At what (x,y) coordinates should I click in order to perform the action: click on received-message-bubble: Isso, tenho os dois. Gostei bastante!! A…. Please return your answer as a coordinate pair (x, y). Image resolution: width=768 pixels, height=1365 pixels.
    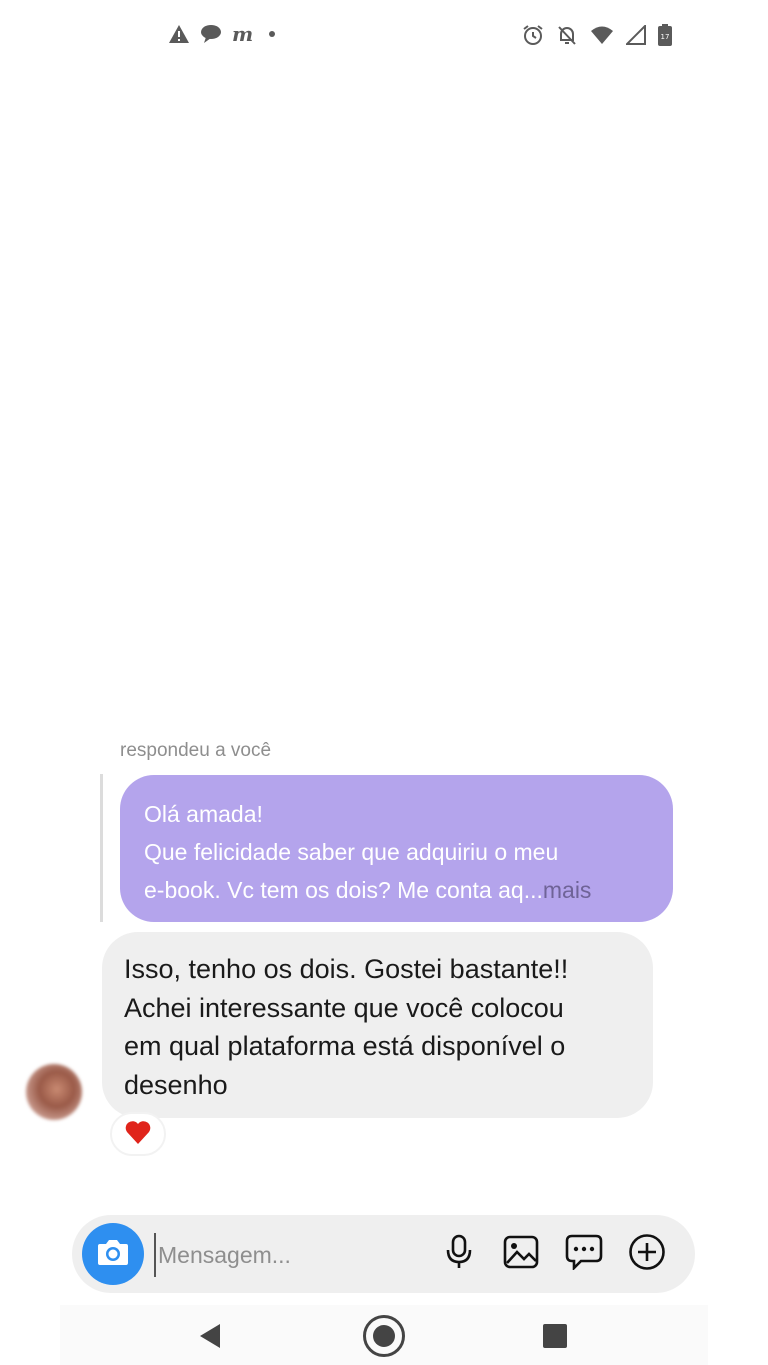
    Looking at the image, I should click on (377, 1025).